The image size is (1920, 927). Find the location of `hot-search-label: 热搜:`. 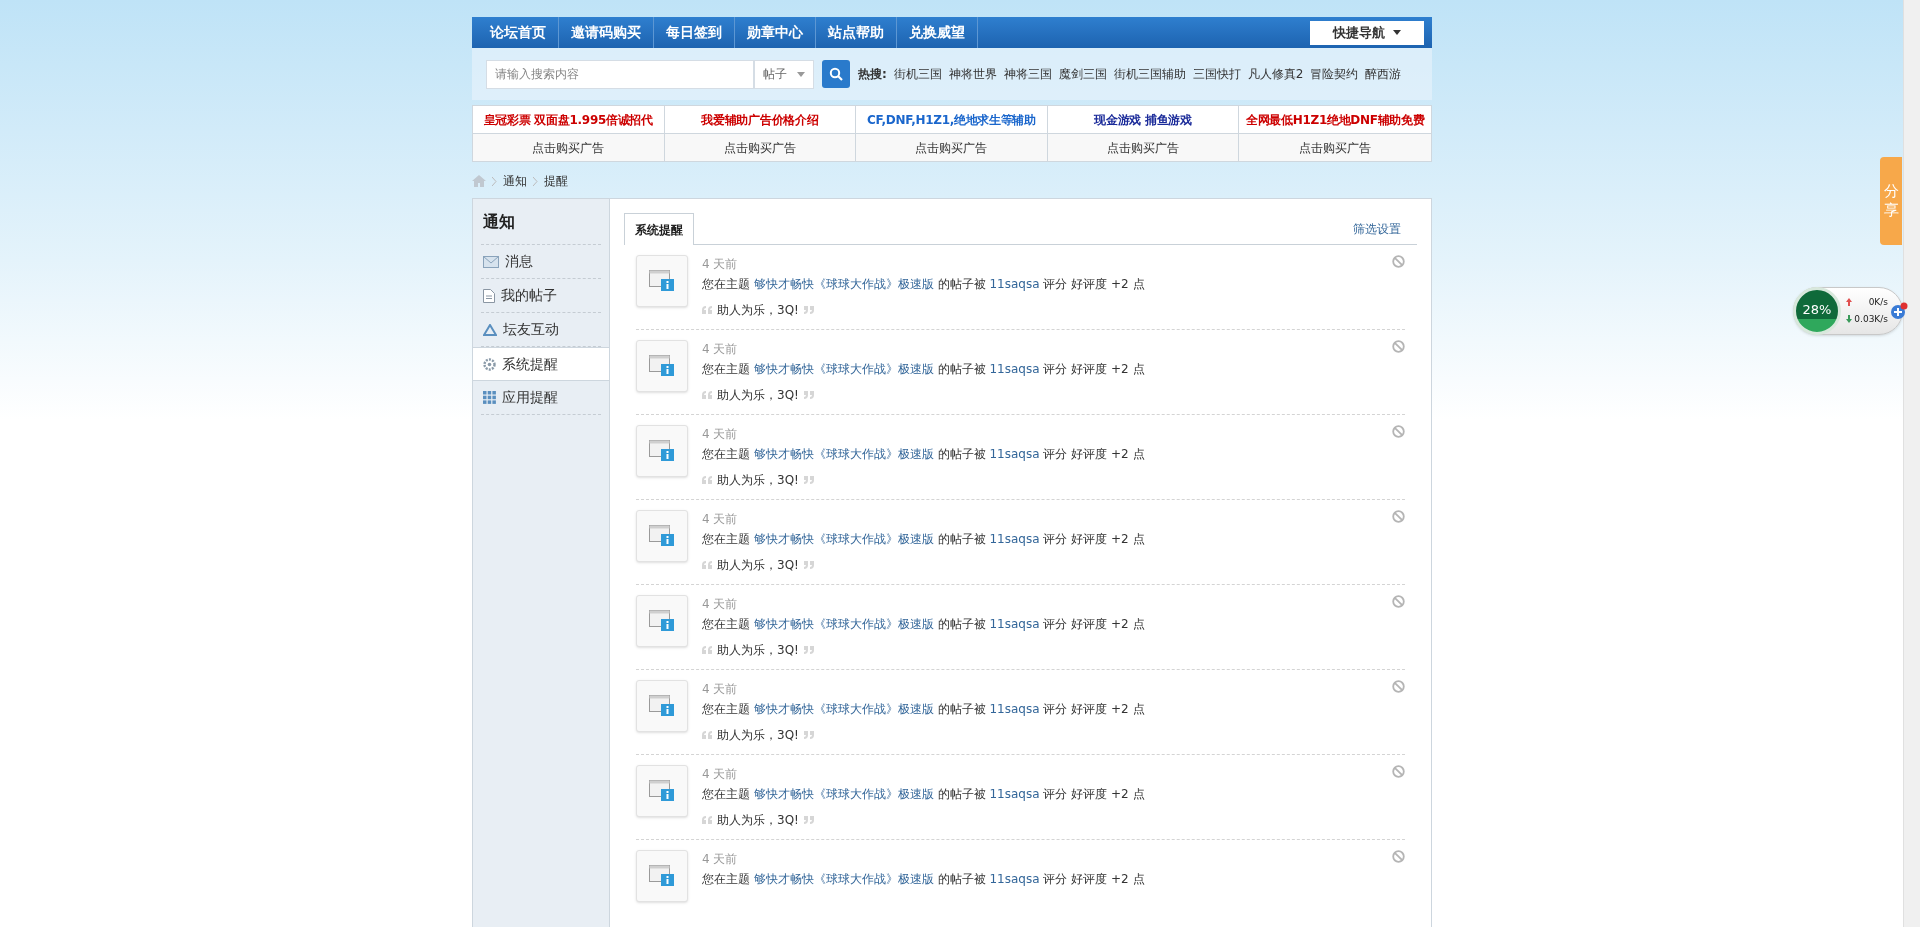

hot-search-label: 热搜: is located at coordinates (872, 74).